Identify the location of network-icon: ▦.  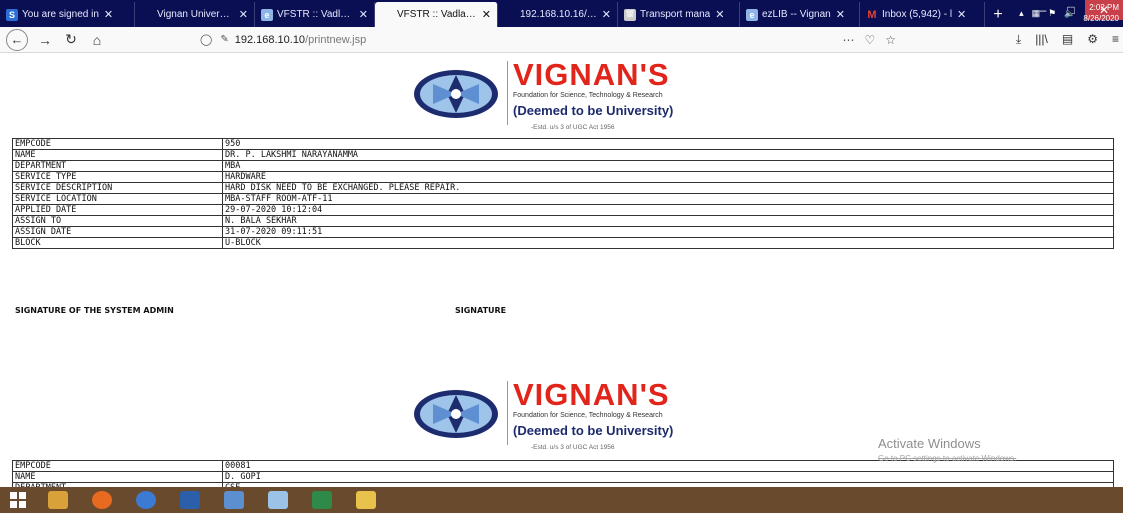
(1036, 13).